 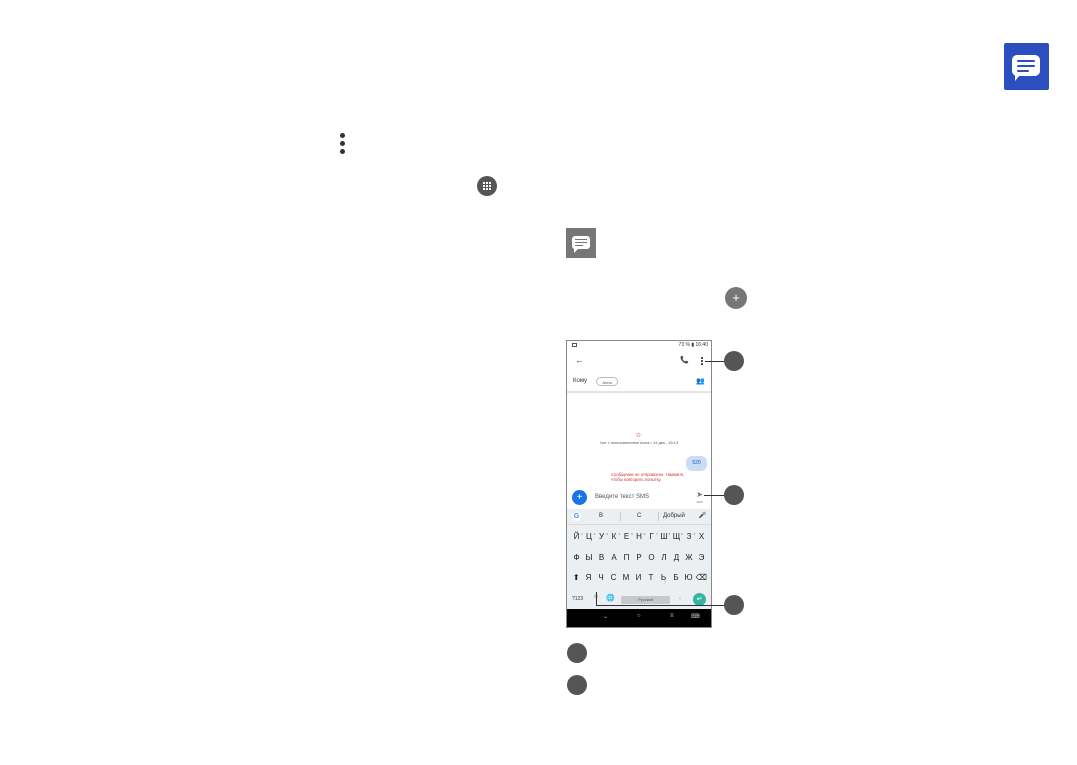 What do you see at coordinates (649, 497) in the screenshot?
I see `message-input: Введите текст SMS ➤ SMS` at bounding box center [649, 497].